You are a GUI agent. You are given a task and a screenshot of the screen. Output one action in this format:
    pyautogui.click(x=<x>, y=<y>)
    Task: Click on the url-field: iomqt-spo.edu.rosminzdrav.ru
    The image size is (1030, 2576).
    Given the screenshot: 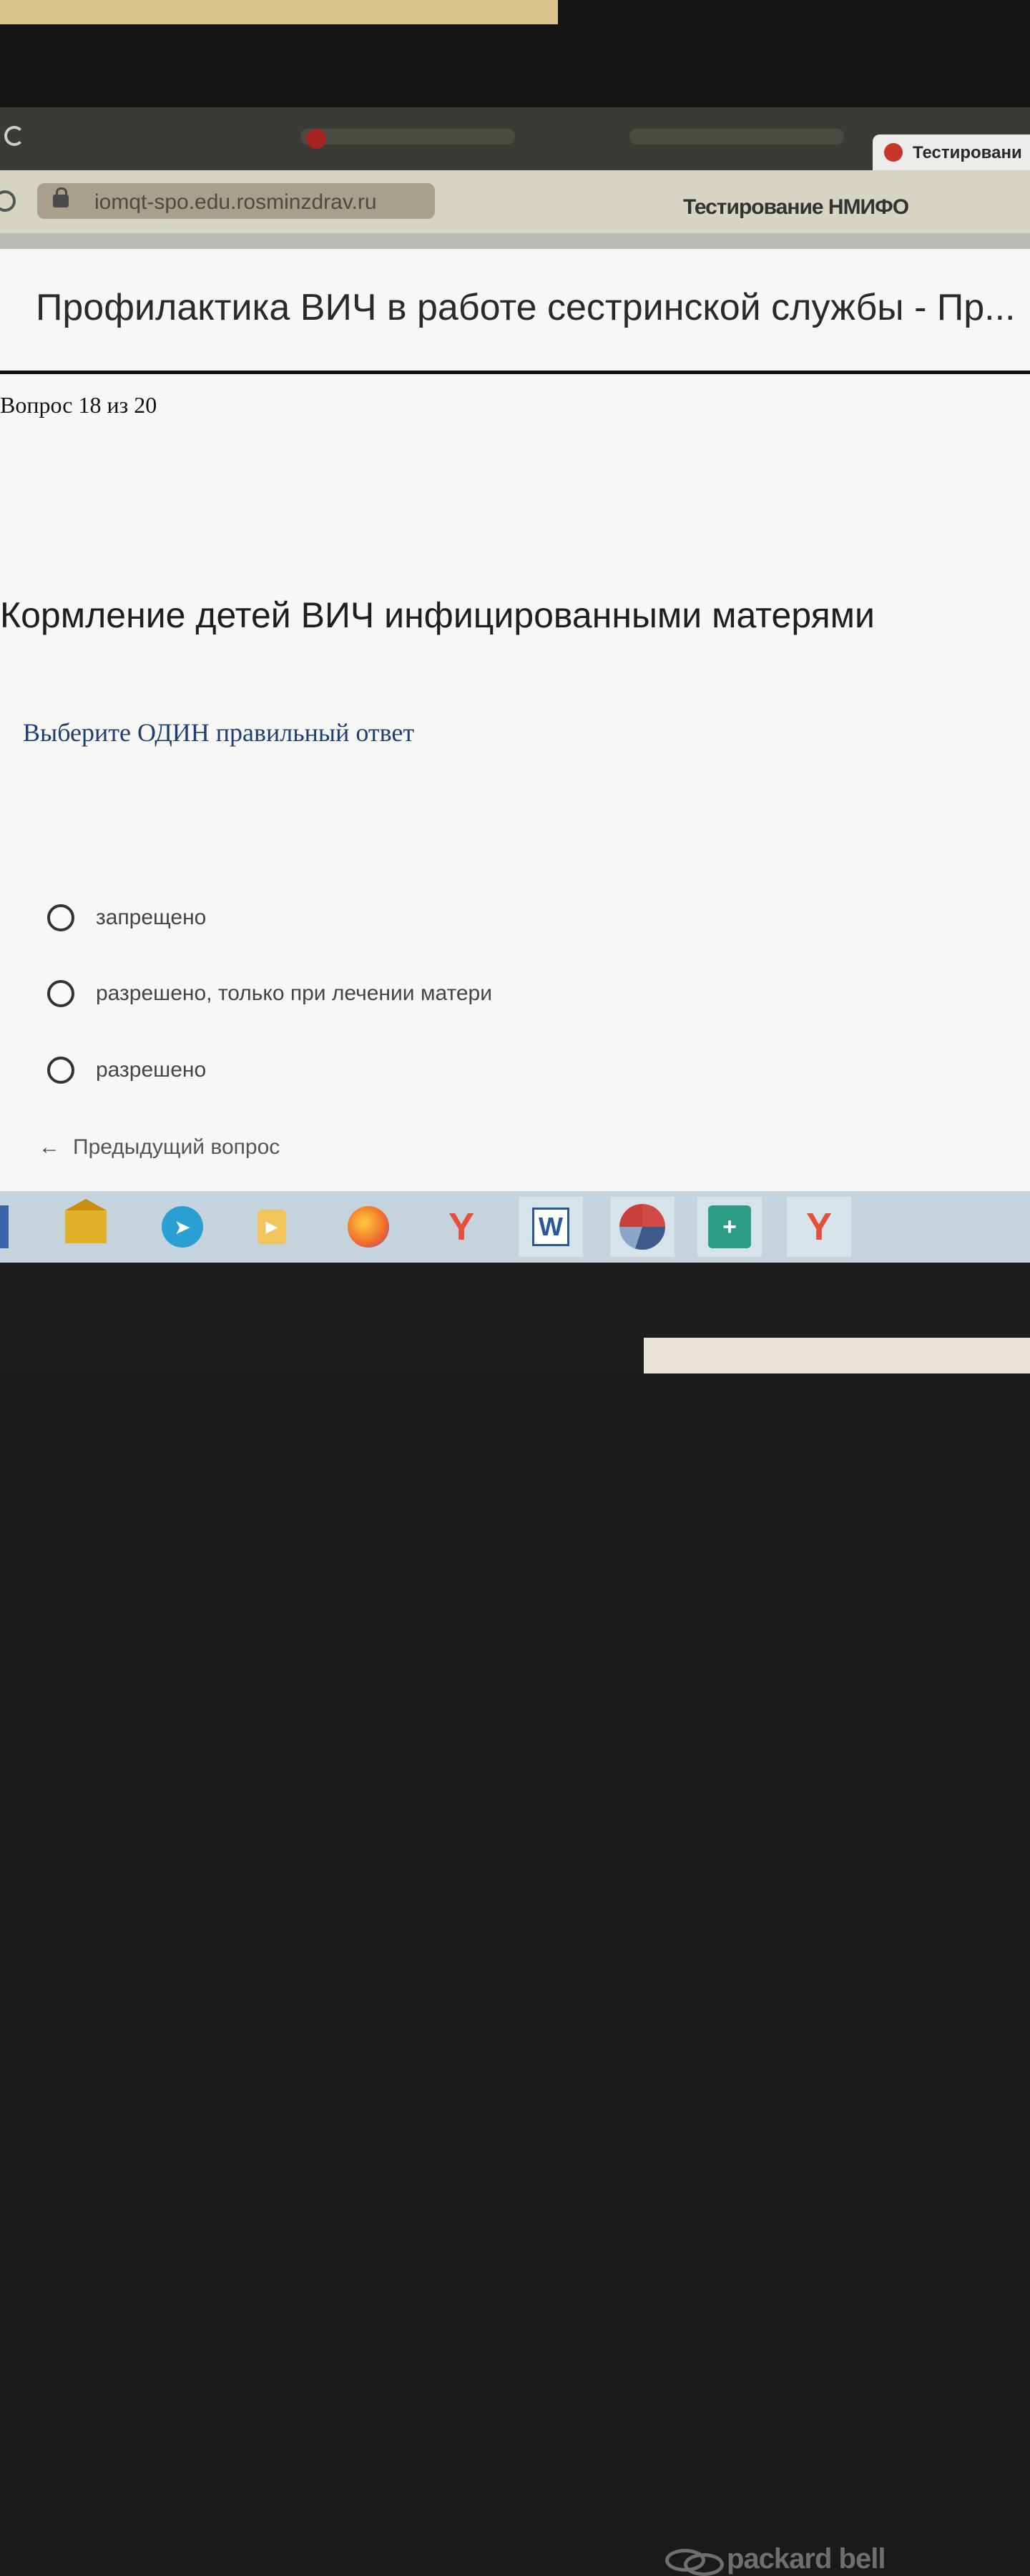 What is the action you would take?
    pyautogui.click(x=236, y=201)
    